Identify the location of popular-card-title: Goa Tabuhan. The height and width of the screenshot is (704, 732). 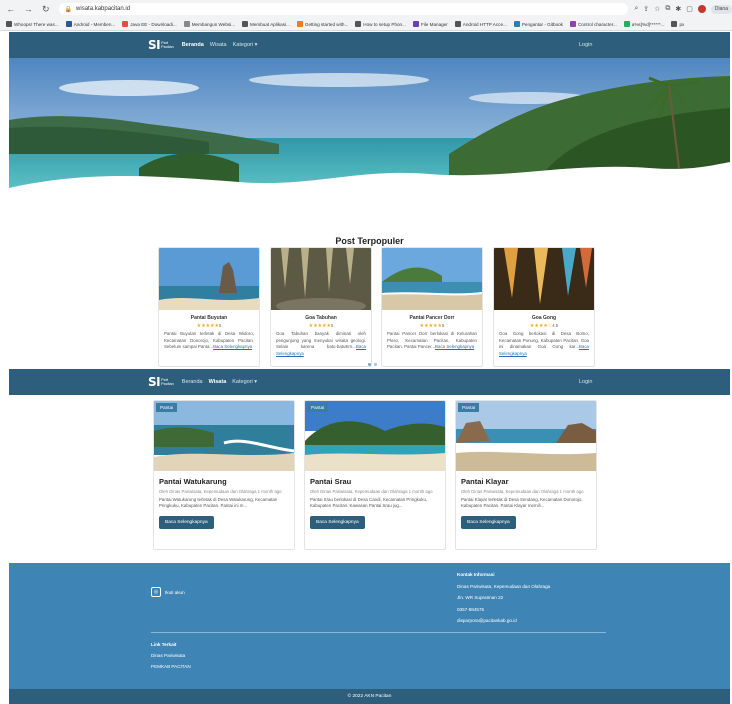
(321, 318).